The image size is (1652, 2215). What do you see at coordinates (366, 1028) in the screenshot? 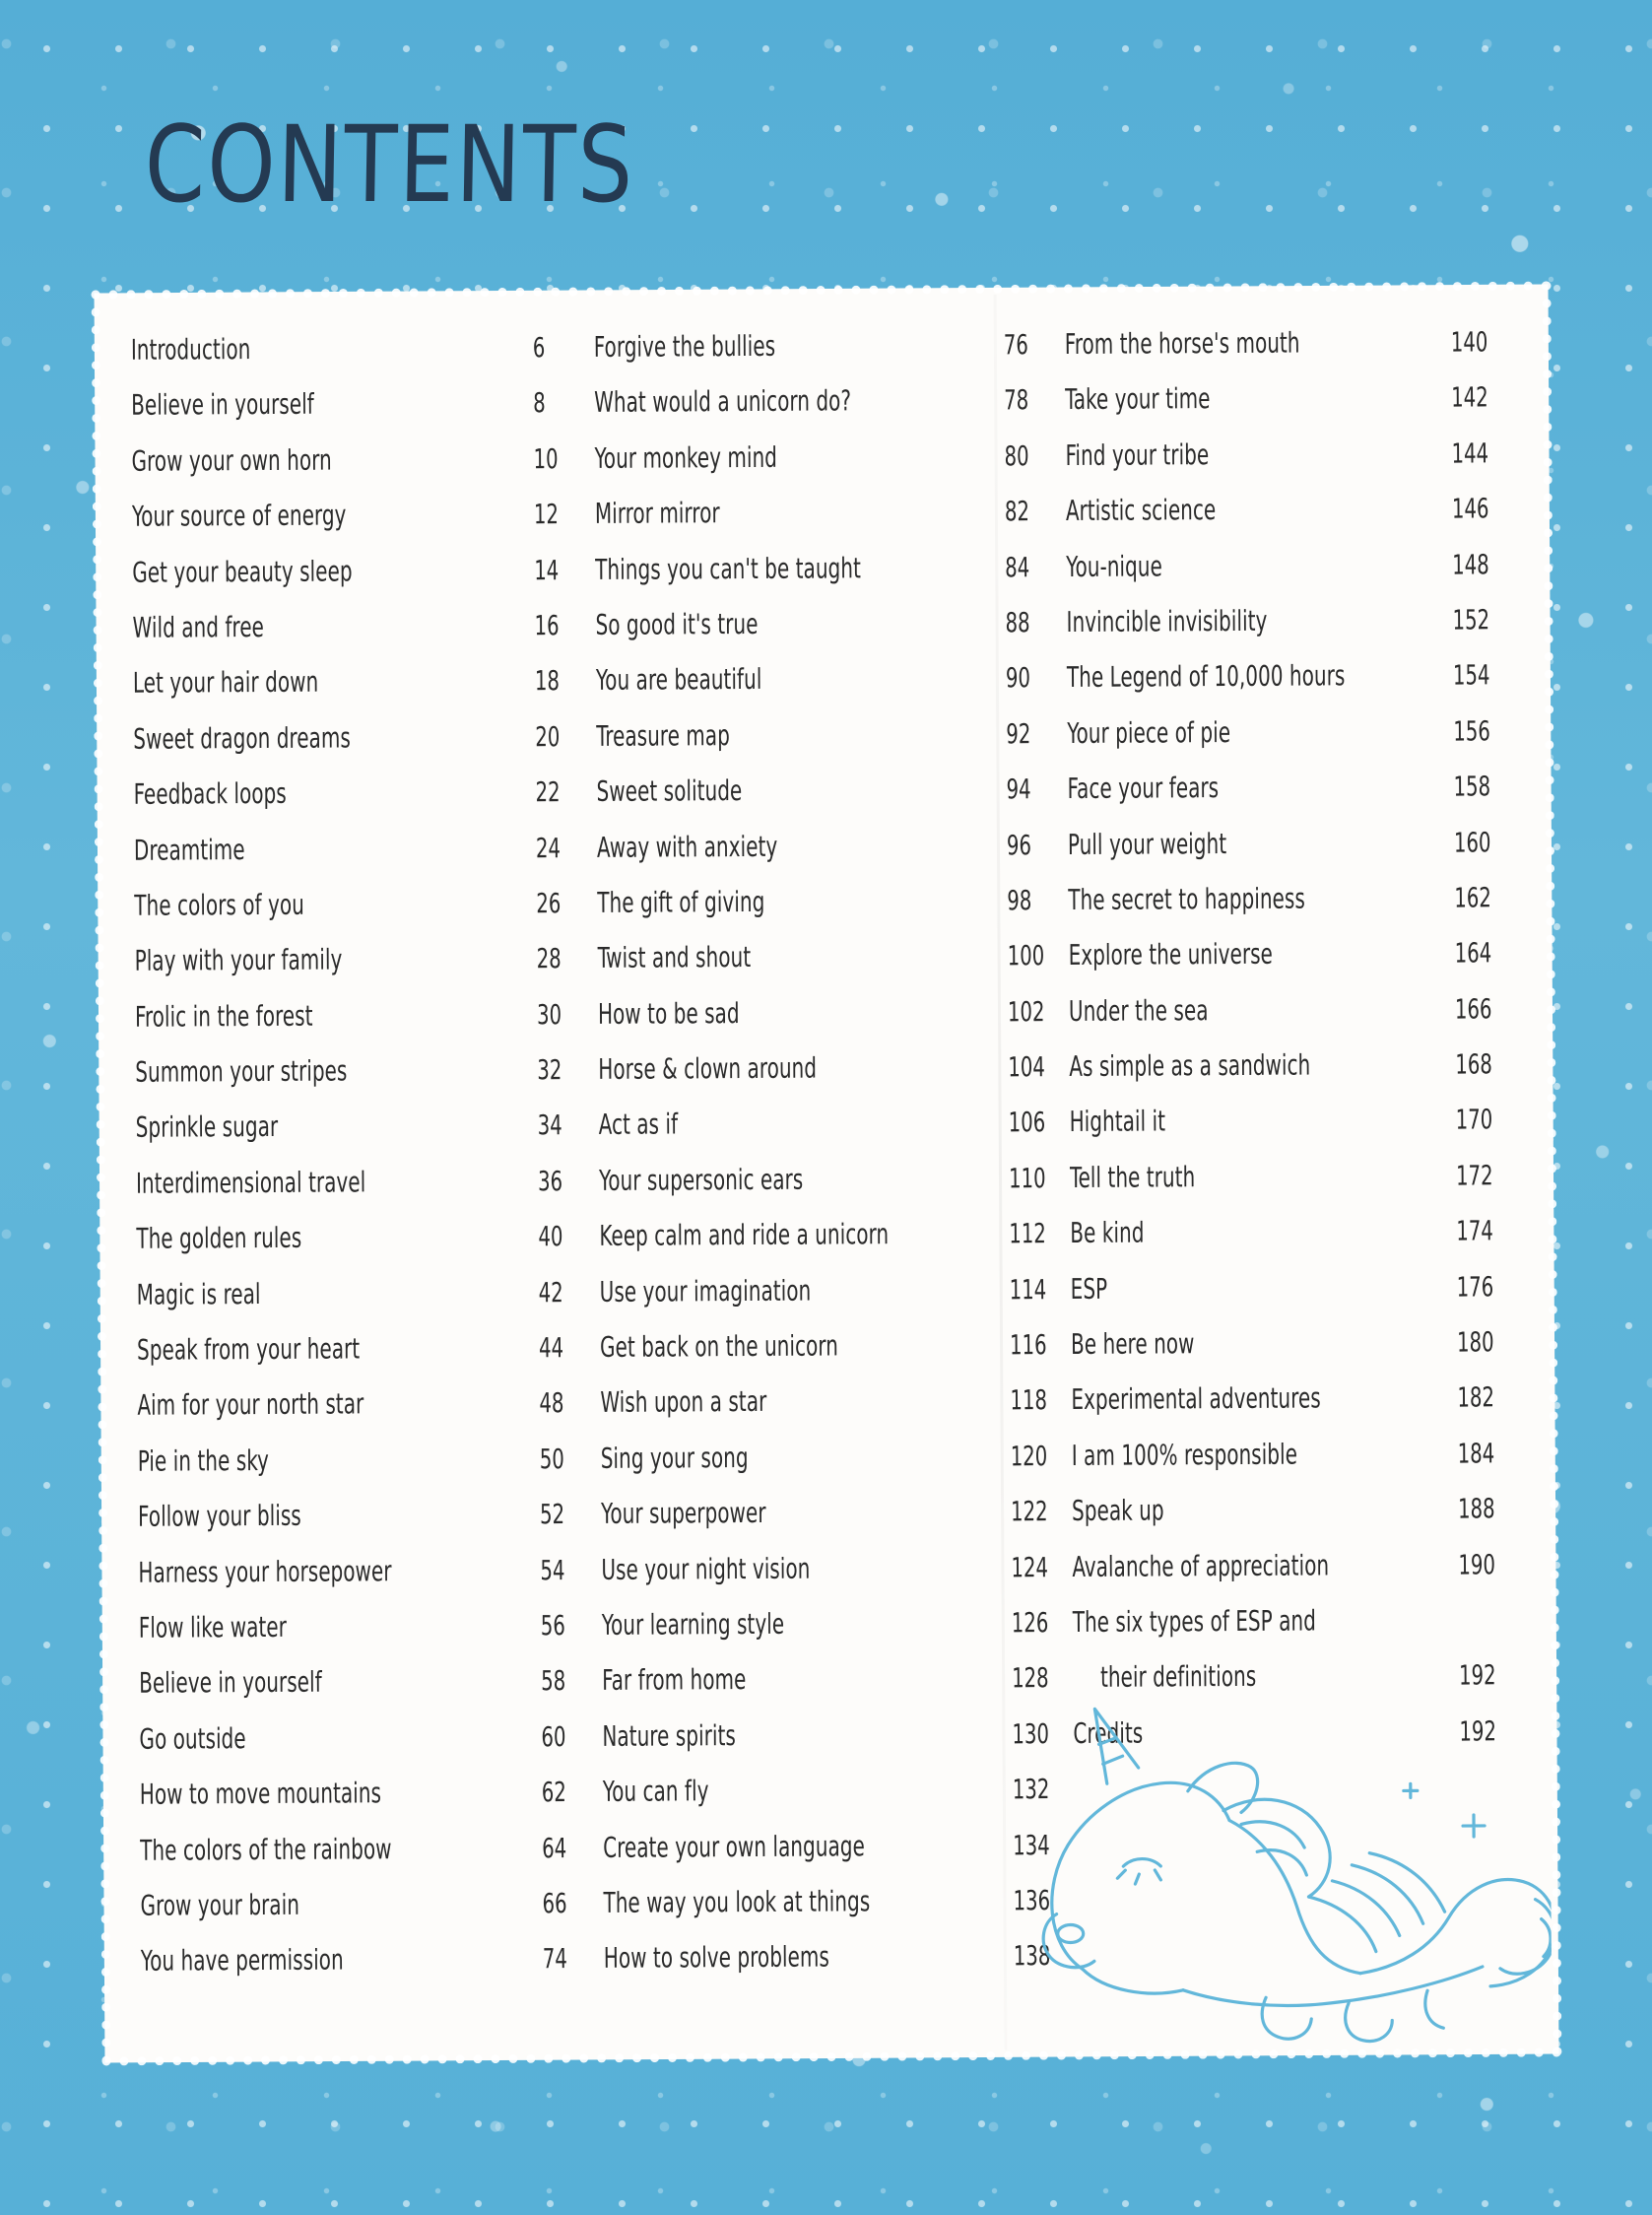
I see `toc-entry: Frolic in the forest 30` at bounding box center [366, 1028].